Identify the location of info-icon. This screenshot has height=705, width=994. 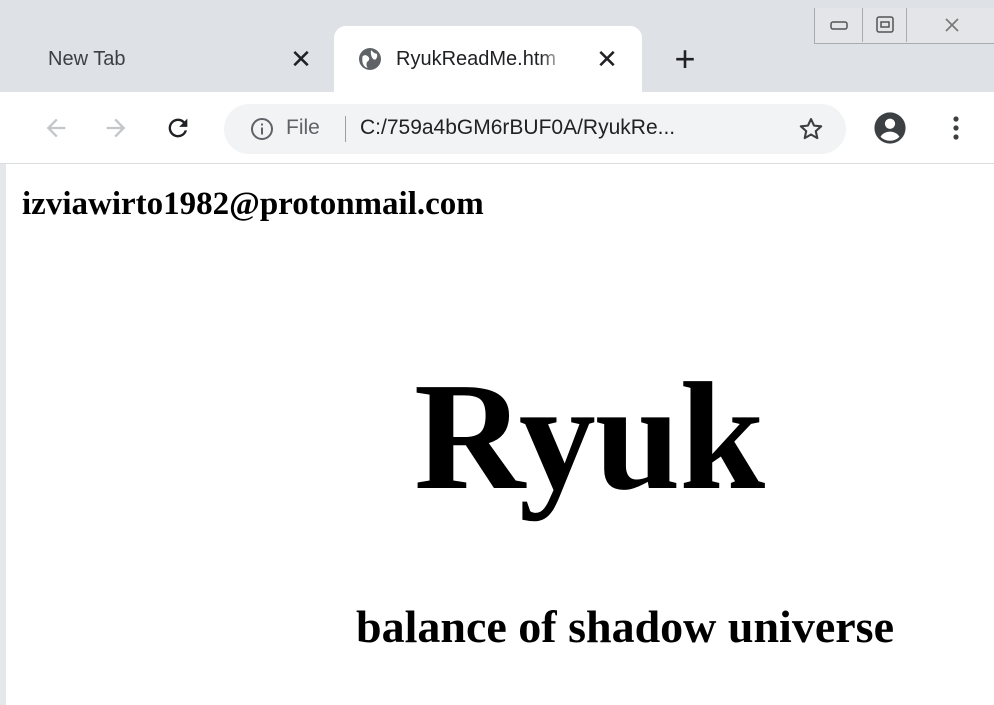
(262, 129).